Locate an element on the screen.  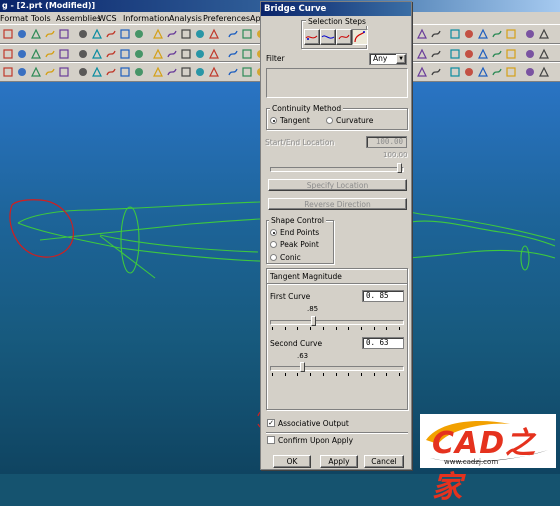
menu-tools: Tools is located at coordinates (41, 18).